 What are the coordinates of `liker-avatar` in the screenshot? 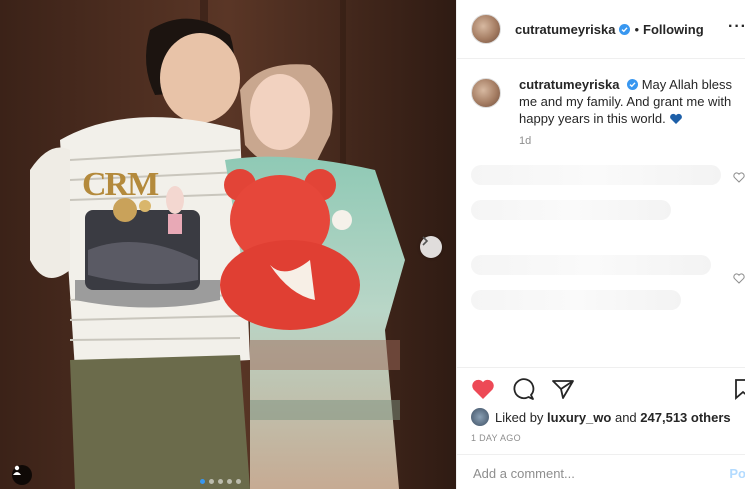 It's located at (480, 417).